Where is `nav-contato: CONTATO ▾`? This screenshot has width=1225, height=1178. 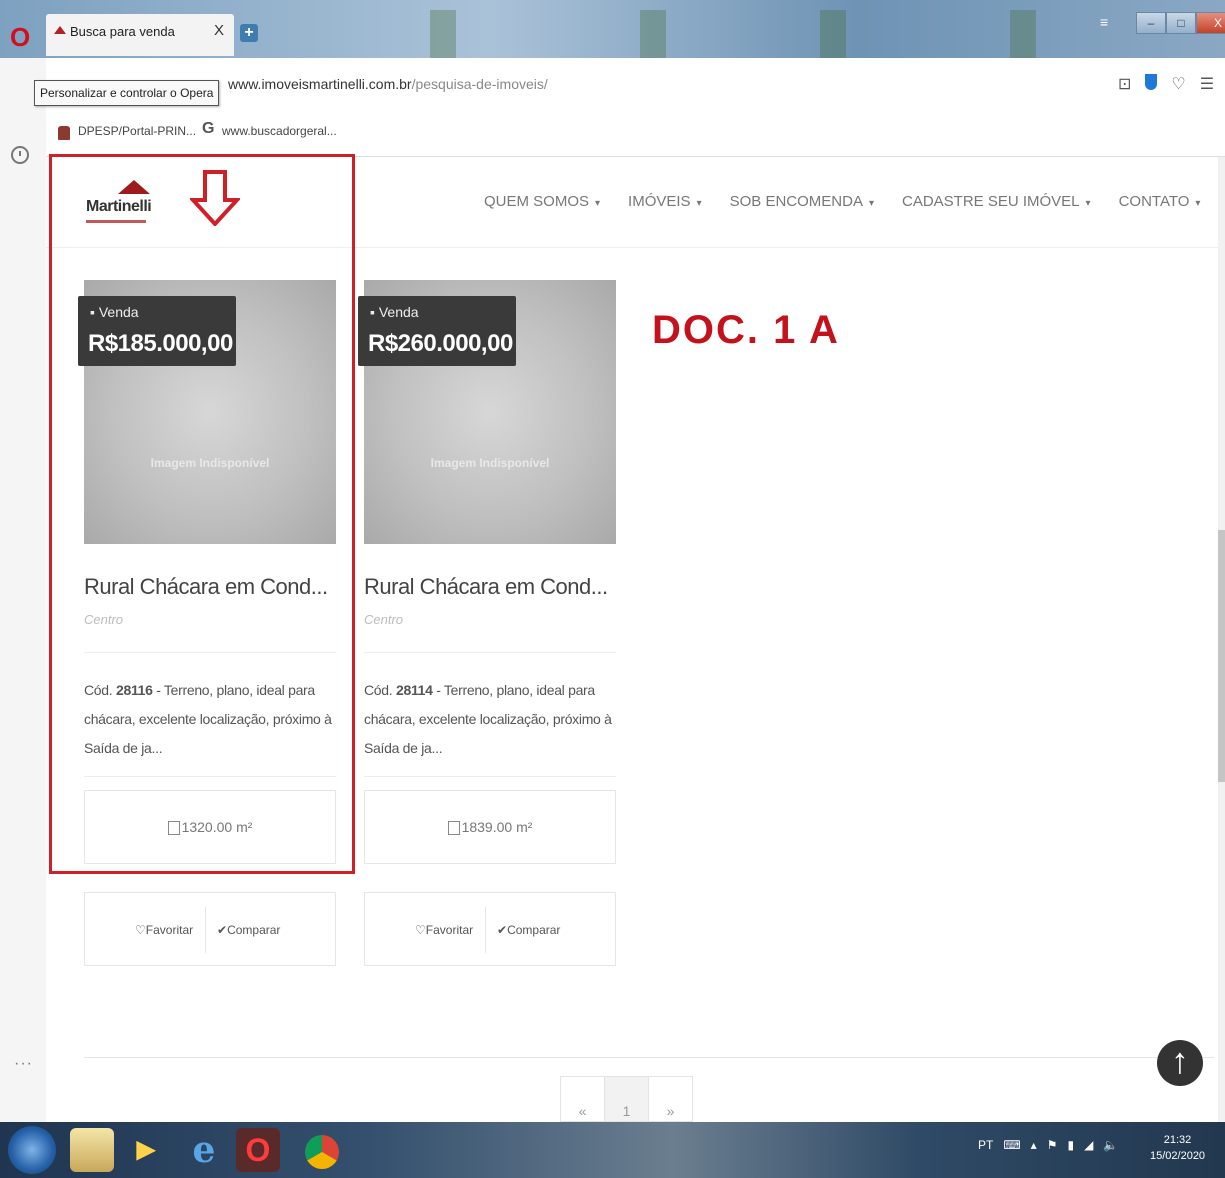
nav-contato: CONTATO ▾ is located at coordinates (1160, 201).